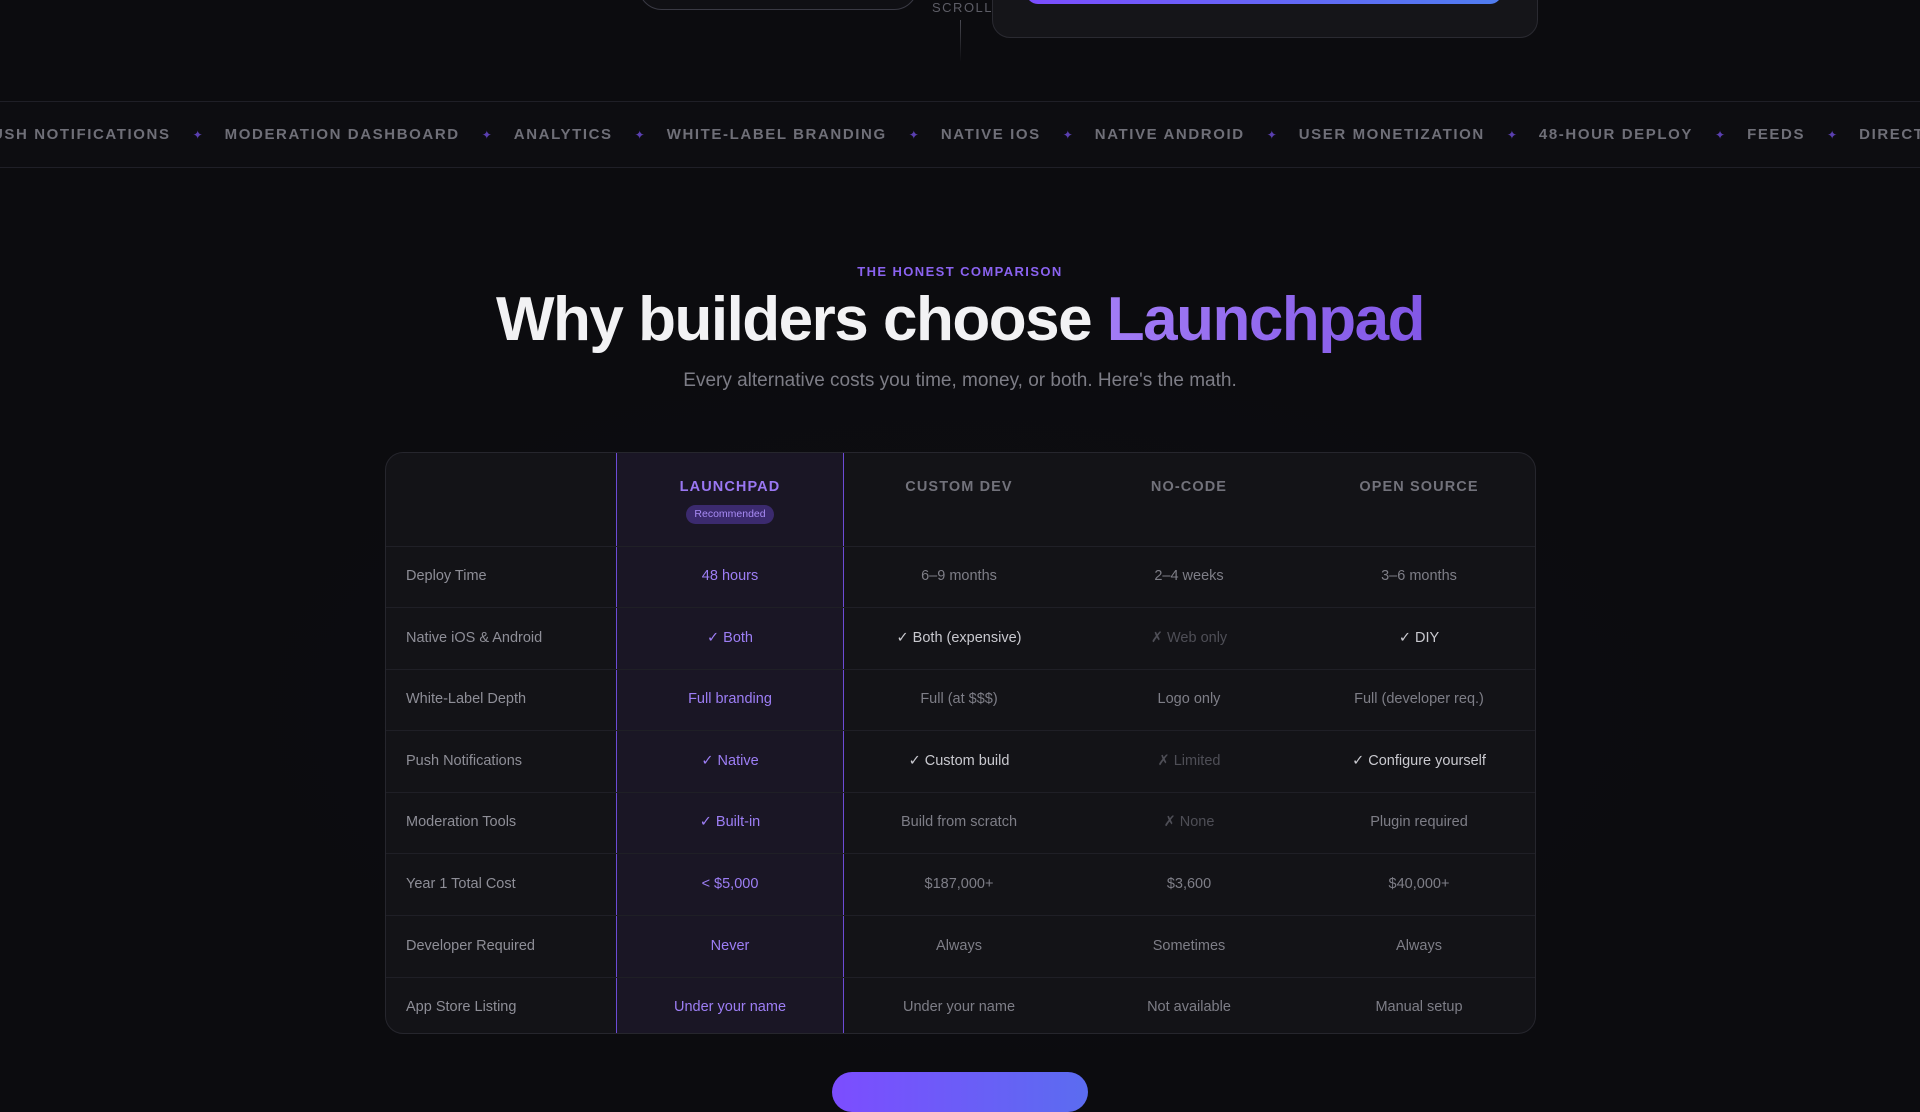  I want to click on table-cell: Not available, so click(1189, 1007).